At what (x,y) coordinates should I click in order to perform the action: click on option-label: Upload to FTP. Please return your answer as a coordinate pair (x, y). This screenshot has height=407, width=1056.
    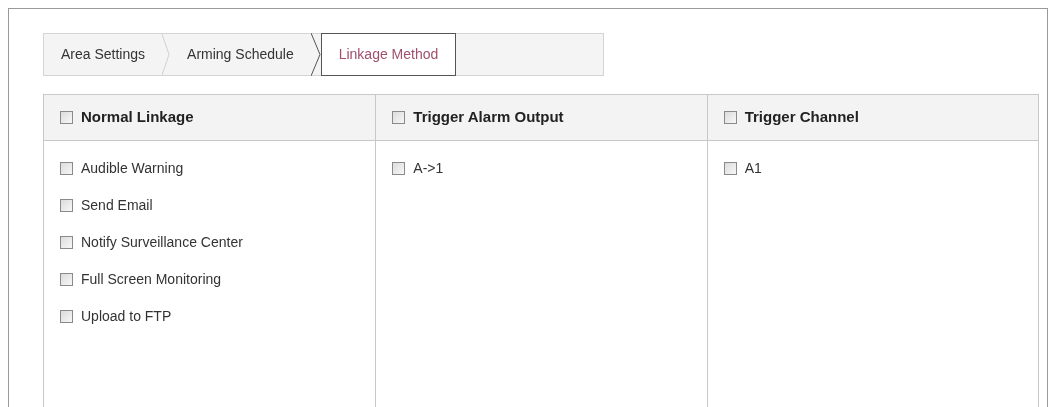
    Looking at the image, I should click on (126, 316).